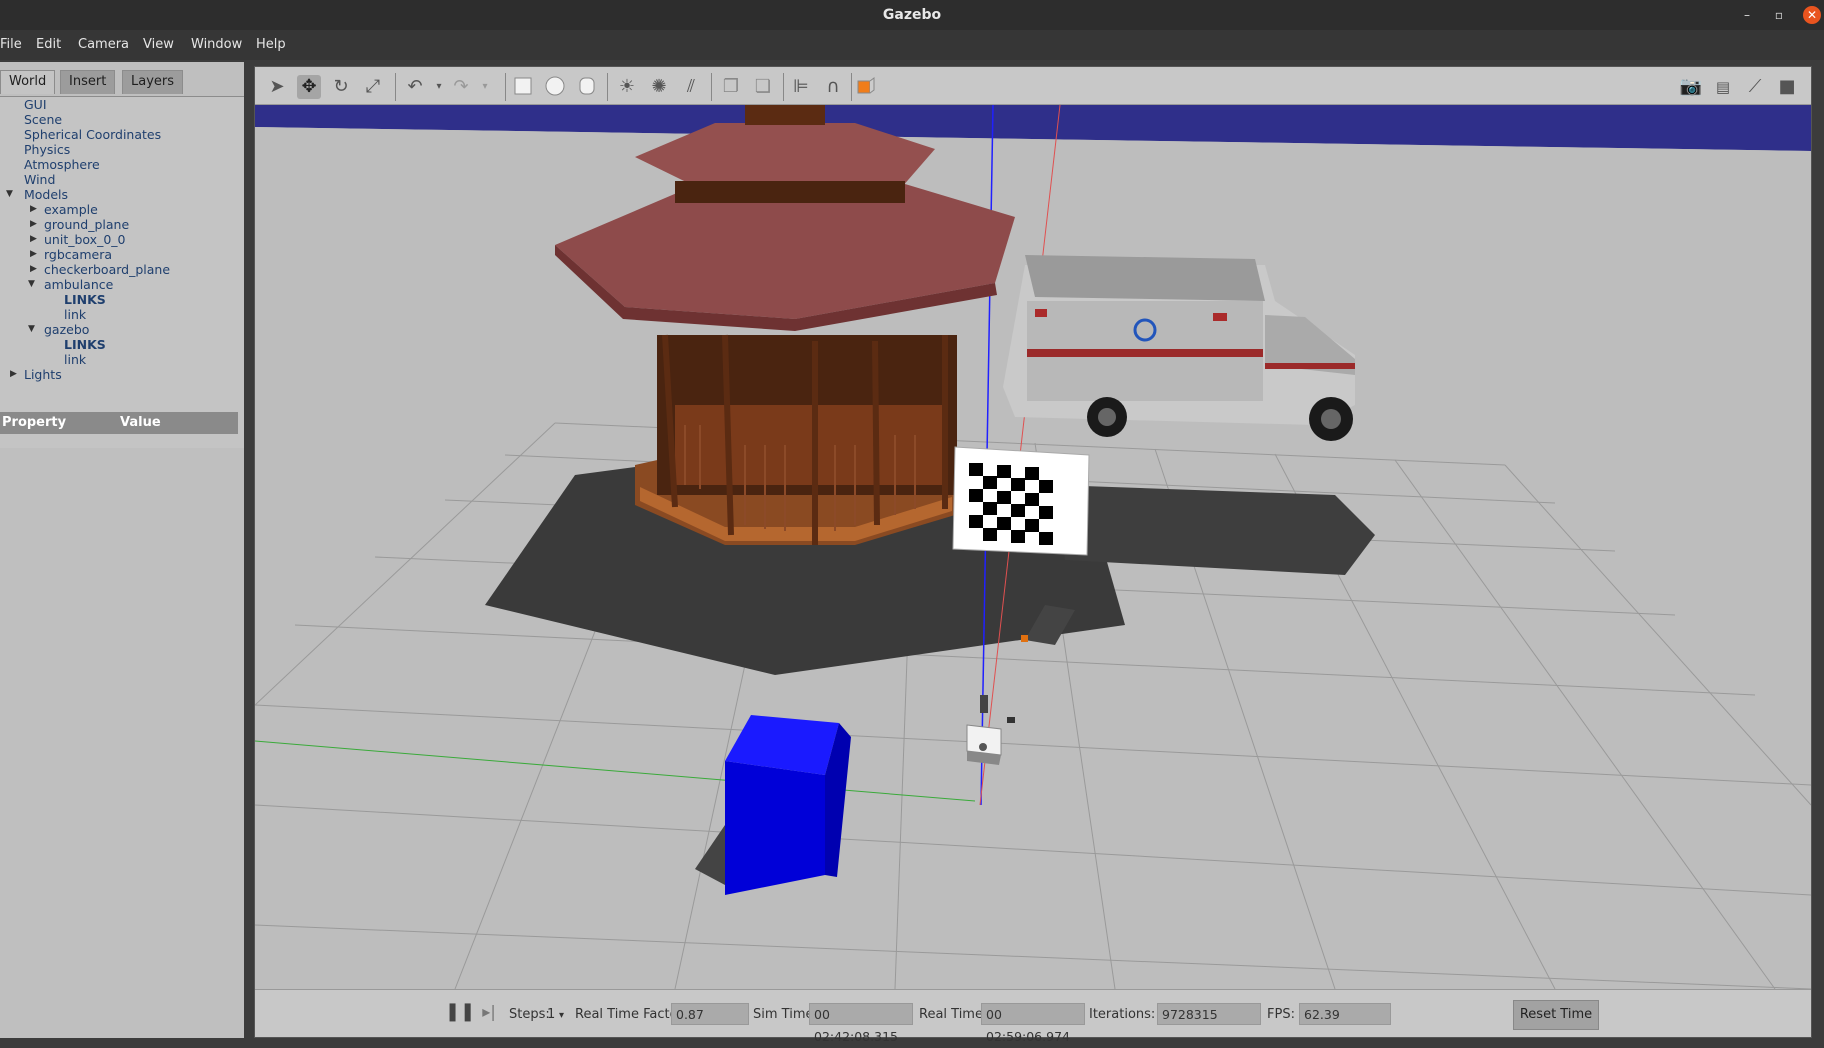 Image resolution: width=1824 pixels, height=1048 pixels. I want to click on ambulance-shadow, so click(1215, 530).